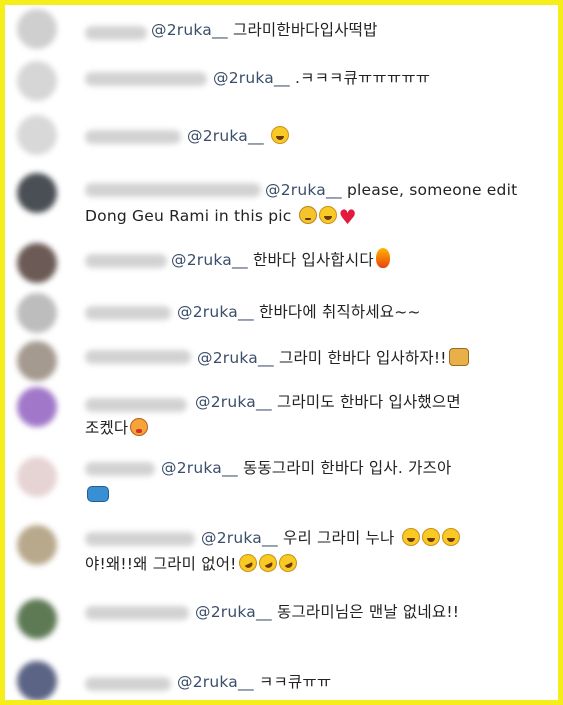  Describe the element at coordinates (458, 357) in the screenshot. I see `raising-hands-icon` at that location.